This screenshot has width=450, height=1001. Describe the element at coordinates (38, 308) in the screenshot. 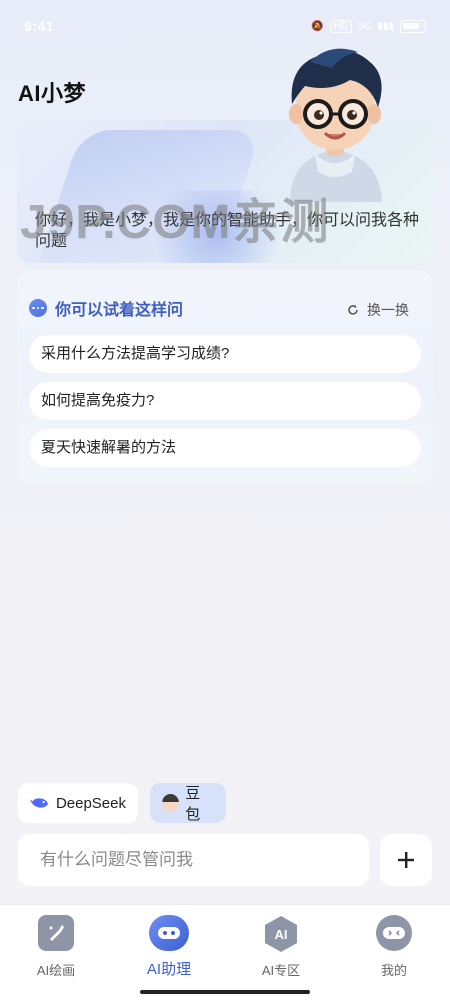

I see `chat-bubble-icon` at that location.